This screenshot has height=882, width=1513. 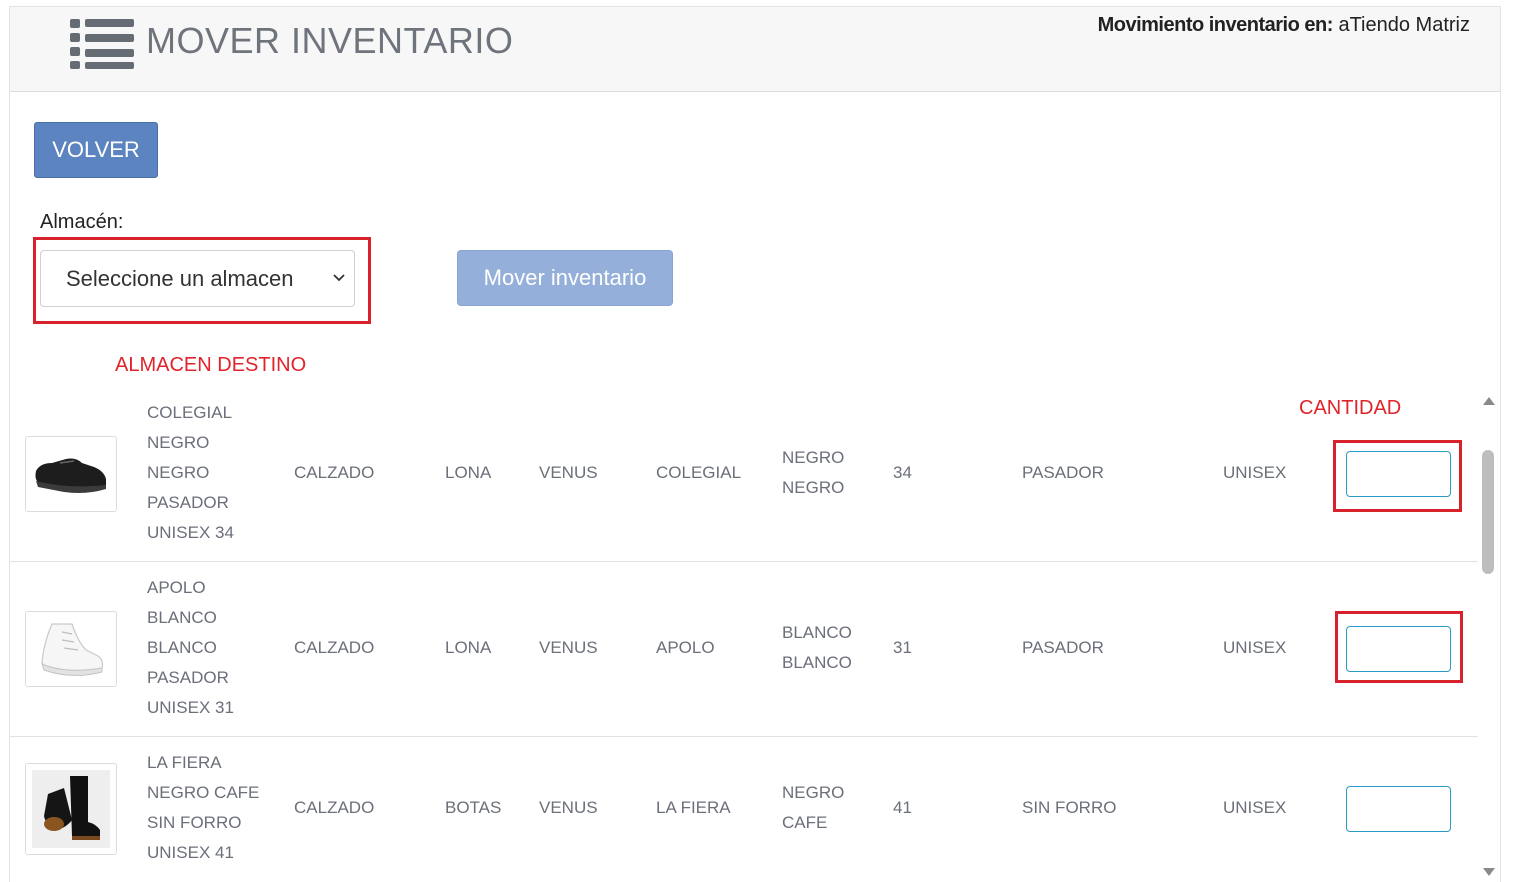 I want to click on context-label: Movimiento inventario en:, so click(x=1215, y=25).